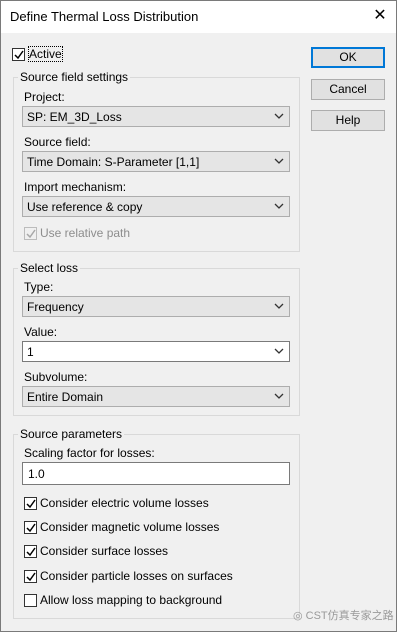  I want to click on source-field-settings-title: Source field settings, so click(74, 77).